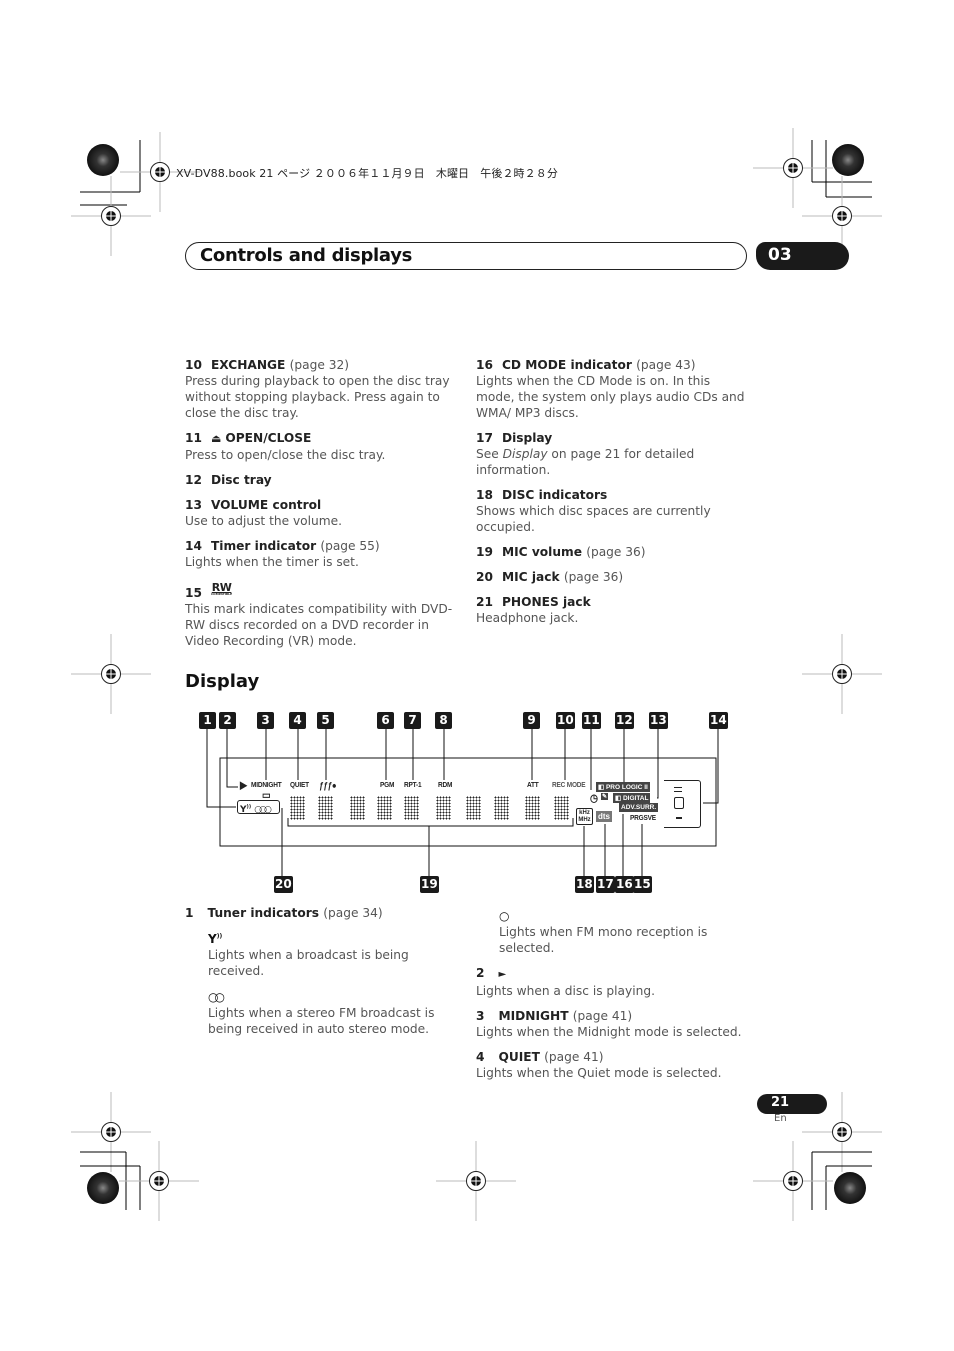 The width and height of the screenshot is (954, 1351). I want to click on leader-lines, so click(462, 802).